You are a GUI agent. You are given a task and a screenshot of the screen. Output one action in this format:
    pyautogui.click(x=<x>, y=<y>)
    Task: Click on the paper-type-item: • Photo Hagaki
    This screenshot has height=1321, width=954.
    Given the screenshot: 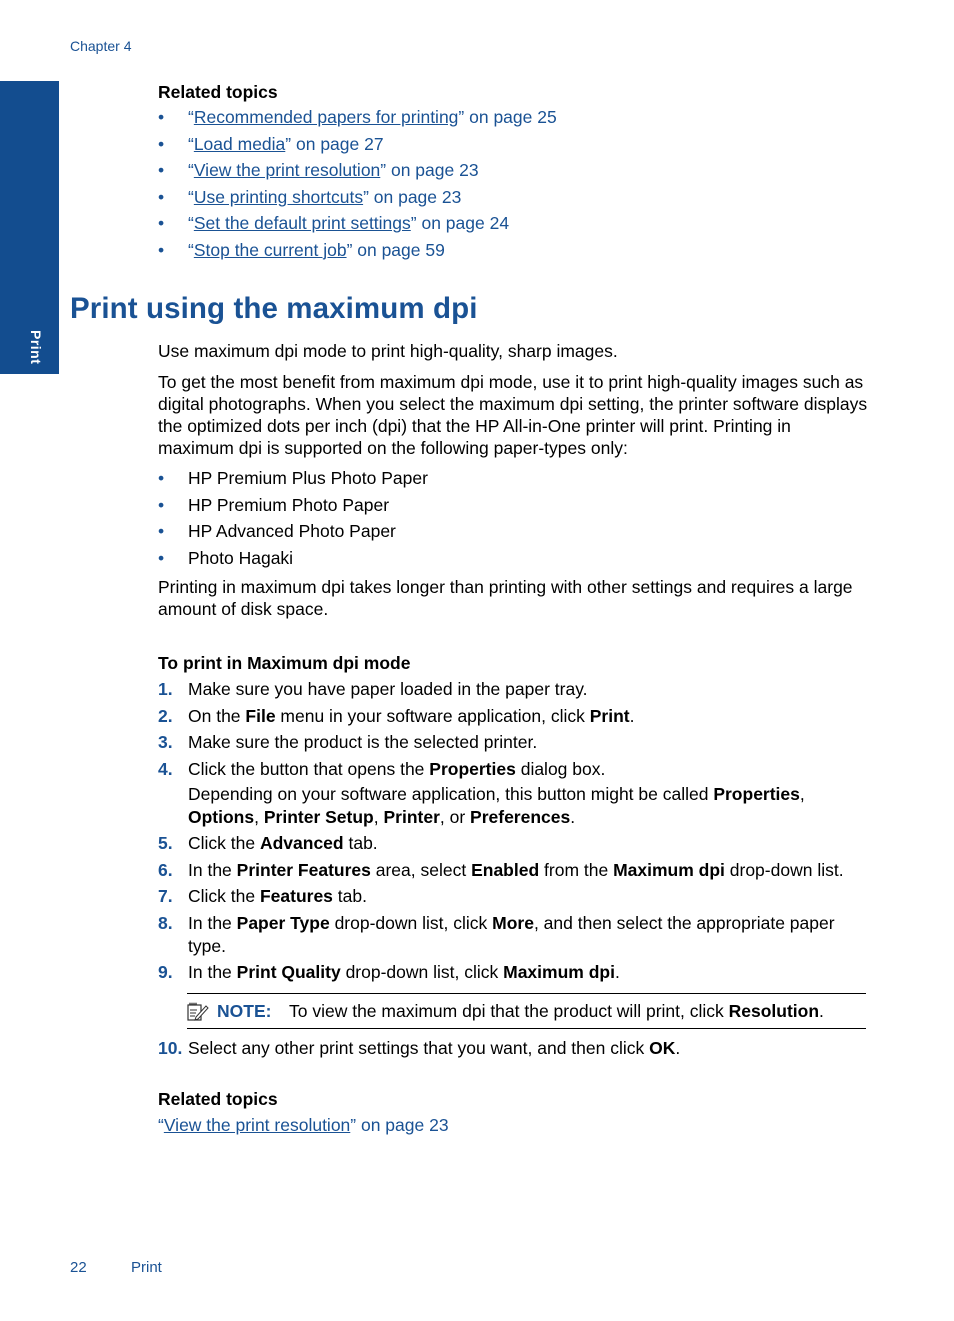 What is the action you would take?
    pyautogui.click(x=513, y=558)
    